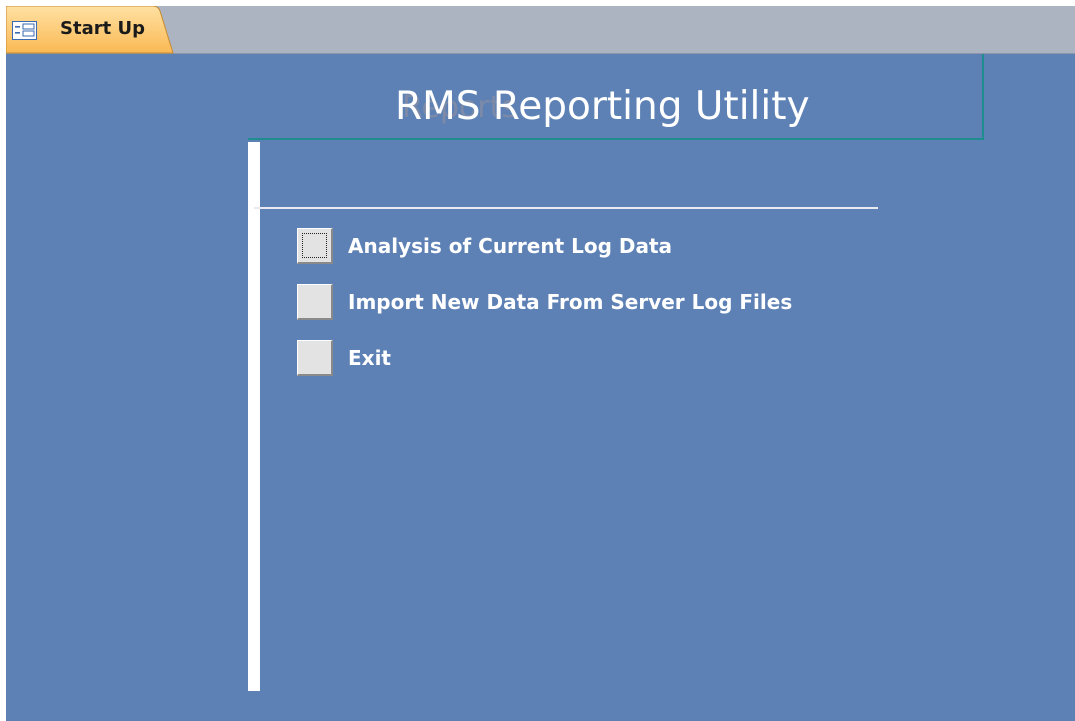 This screenshot has width=1075, height=721. I want to click on form-icon, so click(24, 30).